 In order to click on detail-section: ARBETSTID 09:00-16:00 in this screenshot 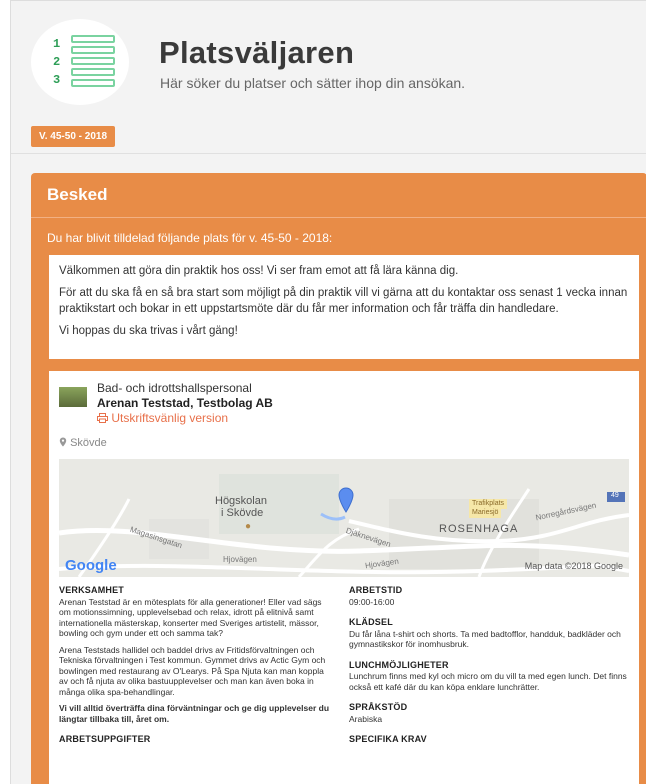, I will do `click(490, 596)`.